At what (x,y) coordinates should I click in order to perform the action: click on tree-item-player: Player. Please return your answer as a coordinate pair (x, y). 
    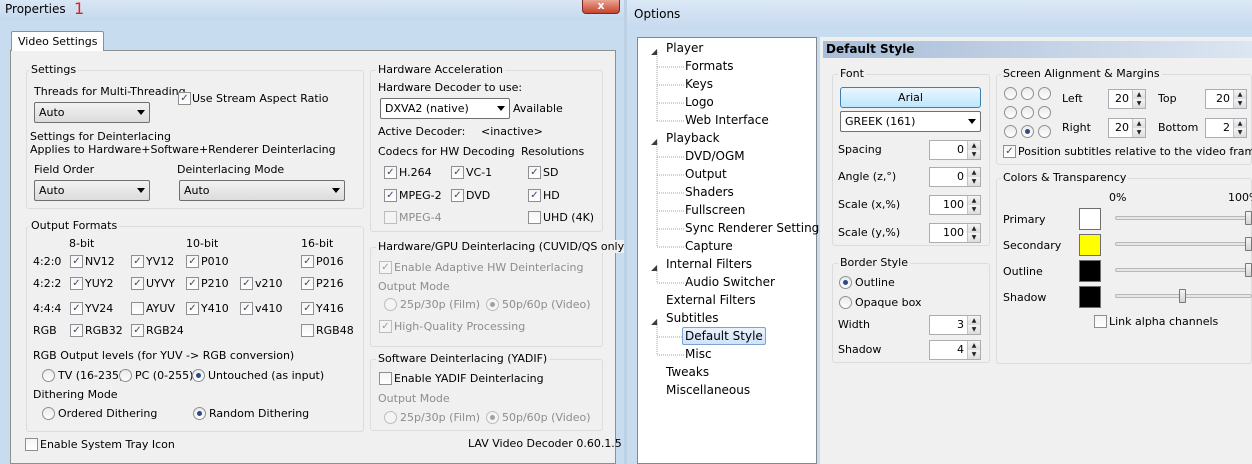
    Looking at the image, I should click on (684, 48).